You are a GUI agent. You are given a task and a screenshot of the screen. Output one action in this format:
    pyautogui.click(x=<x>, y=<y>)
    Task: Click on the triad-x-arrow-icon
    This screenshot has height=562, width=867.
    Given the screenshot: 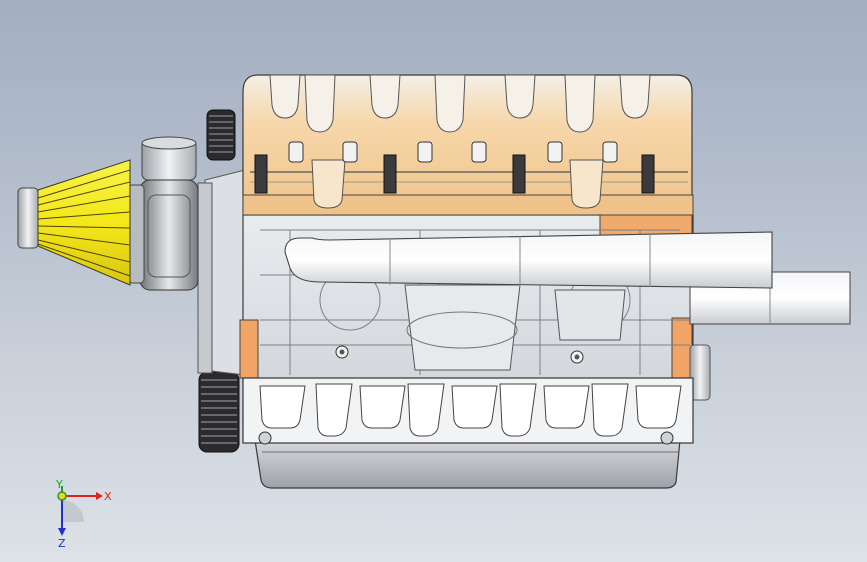 What is the action you would take?
    pyautogui.click(x=99, y=496)
    